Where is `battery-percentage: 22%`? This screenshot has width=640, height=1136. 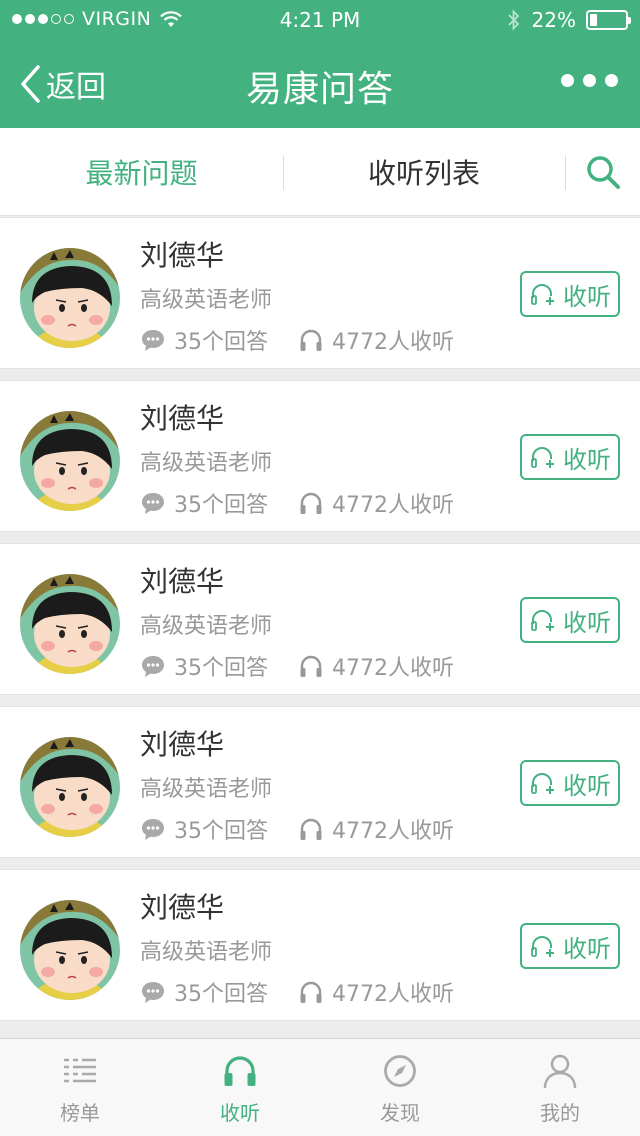 battery-percentage: 22% is located at coordinates (553, 20).